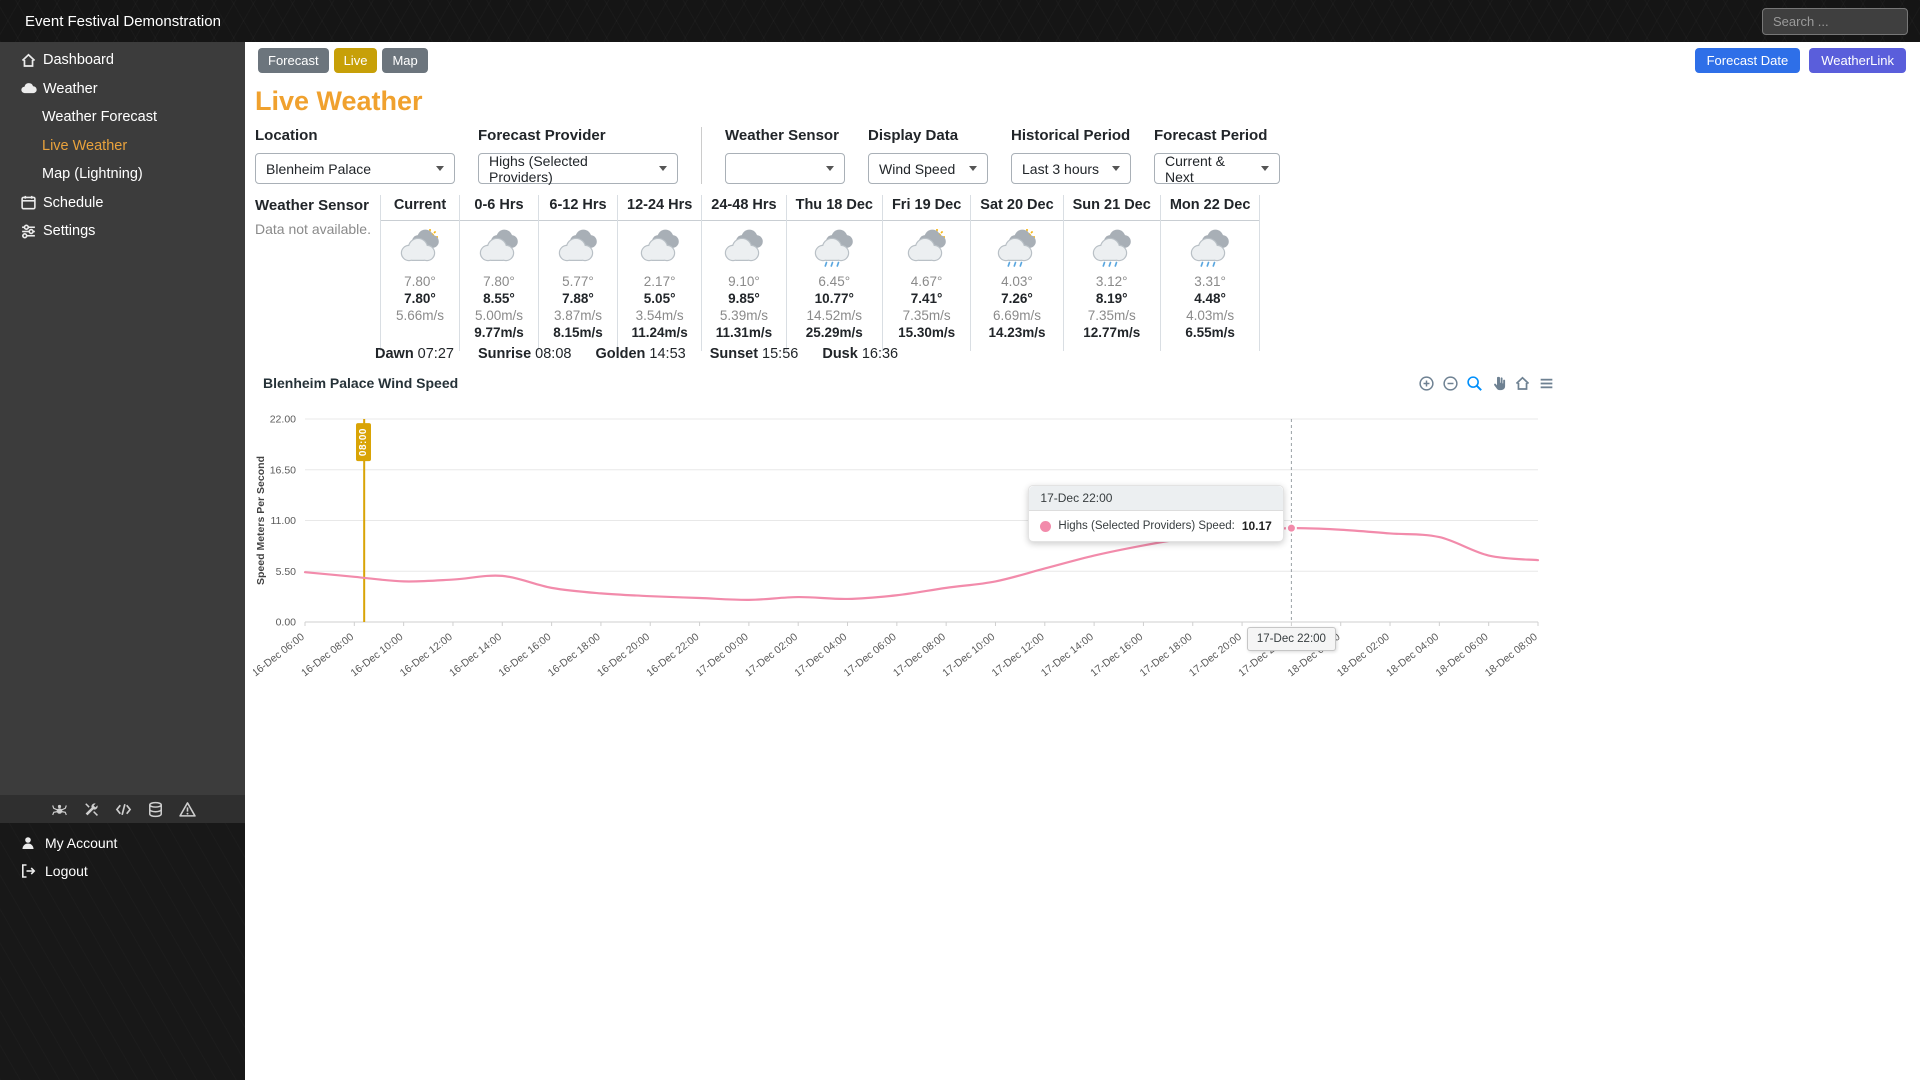 The height and width of the screenshot is (1080, 1920). I want to click on filter-group-location: Location Blenheim Palace, so click(366, 155).